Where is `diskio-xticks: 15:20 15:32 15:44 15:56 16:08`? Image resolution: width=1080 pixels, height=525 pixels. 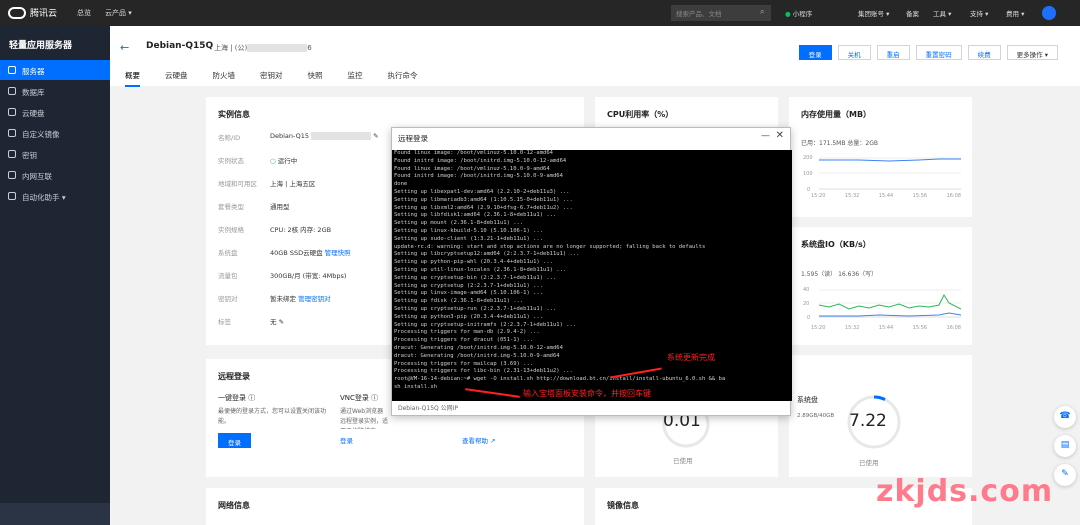 diskio-xticks: 15:20 15:32 15:44 15:56 16:08 is located at coordinates (886, 328).